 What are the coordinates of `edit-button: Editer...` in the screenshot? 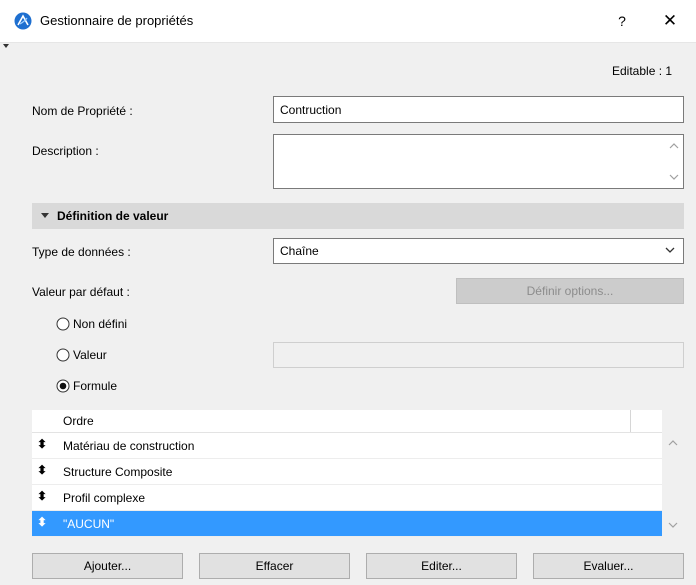 It's located at (441, 566).